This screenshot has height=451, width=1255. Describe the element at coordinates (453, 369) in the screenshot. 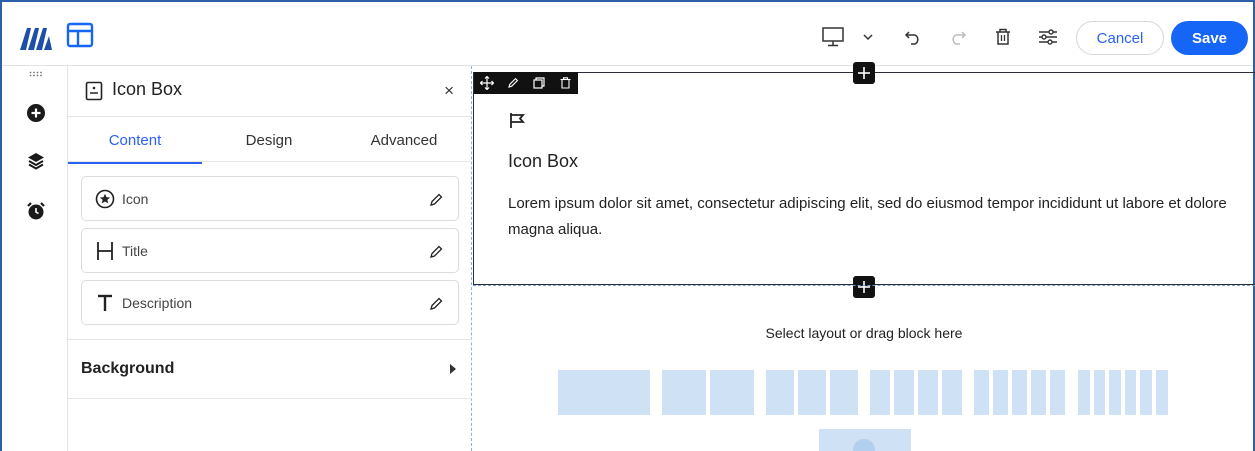

I see `caret-right-icon` at that location.